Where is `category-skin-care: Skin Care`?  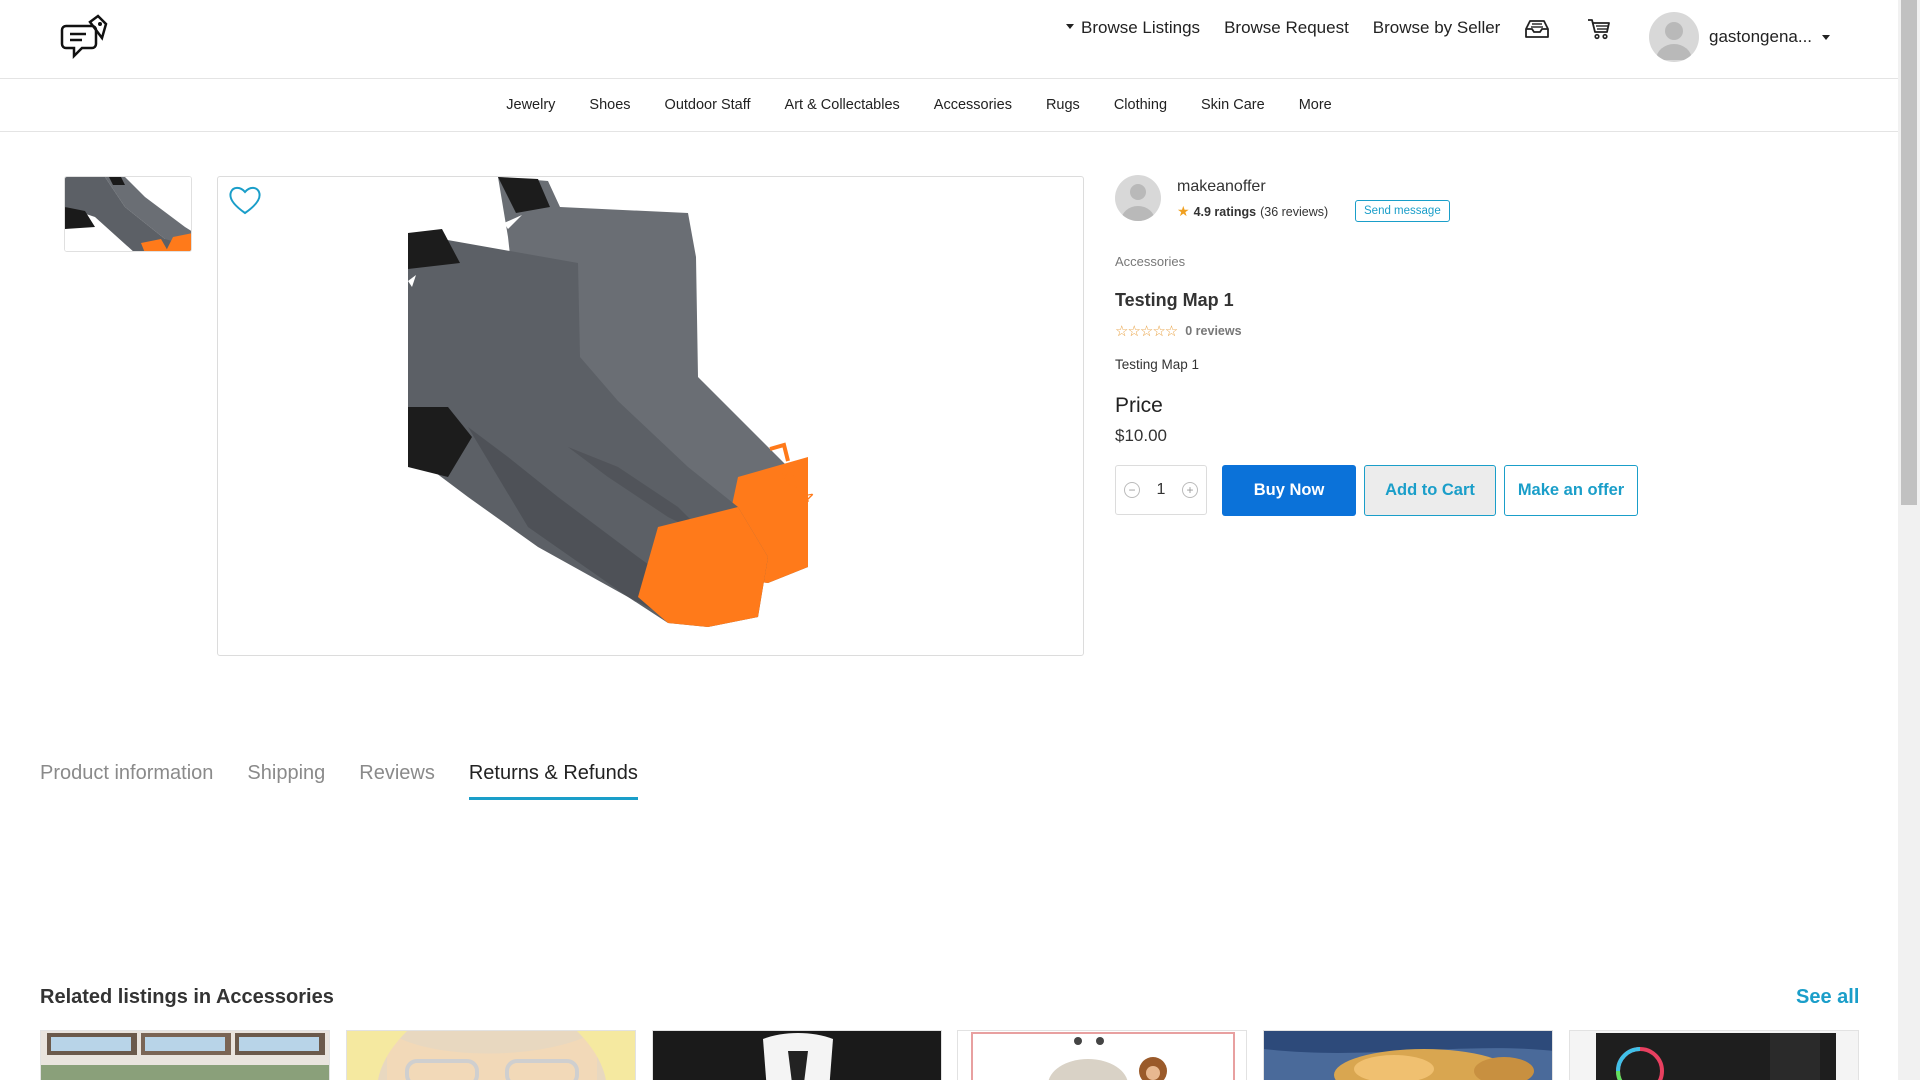 category-skin-care: Skin Care is located at coordinates (1233, 105).